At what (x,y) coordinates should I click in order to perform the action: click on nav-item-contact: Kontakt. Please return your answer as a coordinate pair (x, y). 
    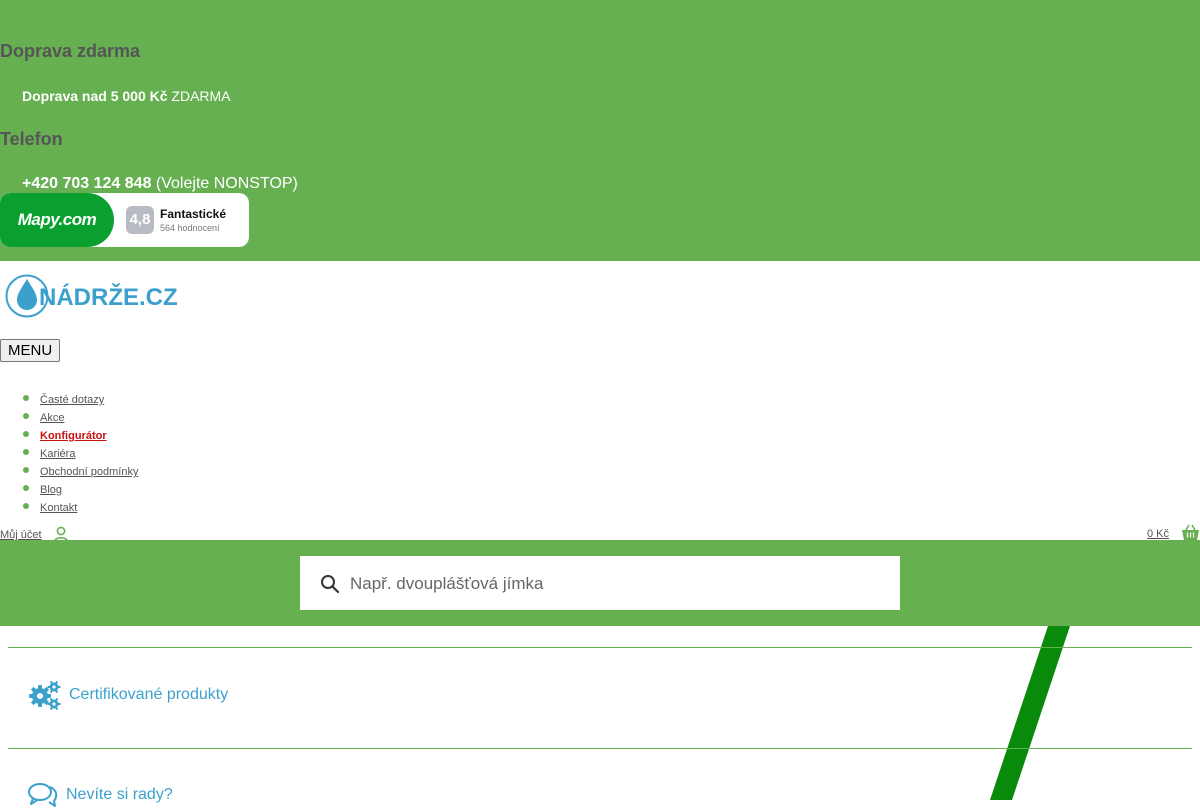
    Looking at the image, I should click on (80, 507).